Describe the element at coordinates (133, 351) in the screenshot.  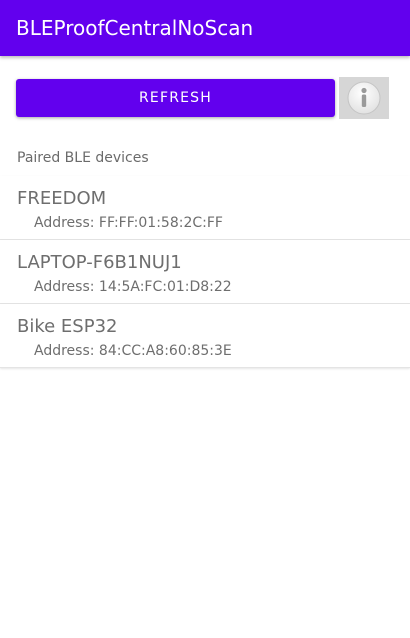
I see `device-address: Address: 84:CC:A8:60:85:3E` at that location.